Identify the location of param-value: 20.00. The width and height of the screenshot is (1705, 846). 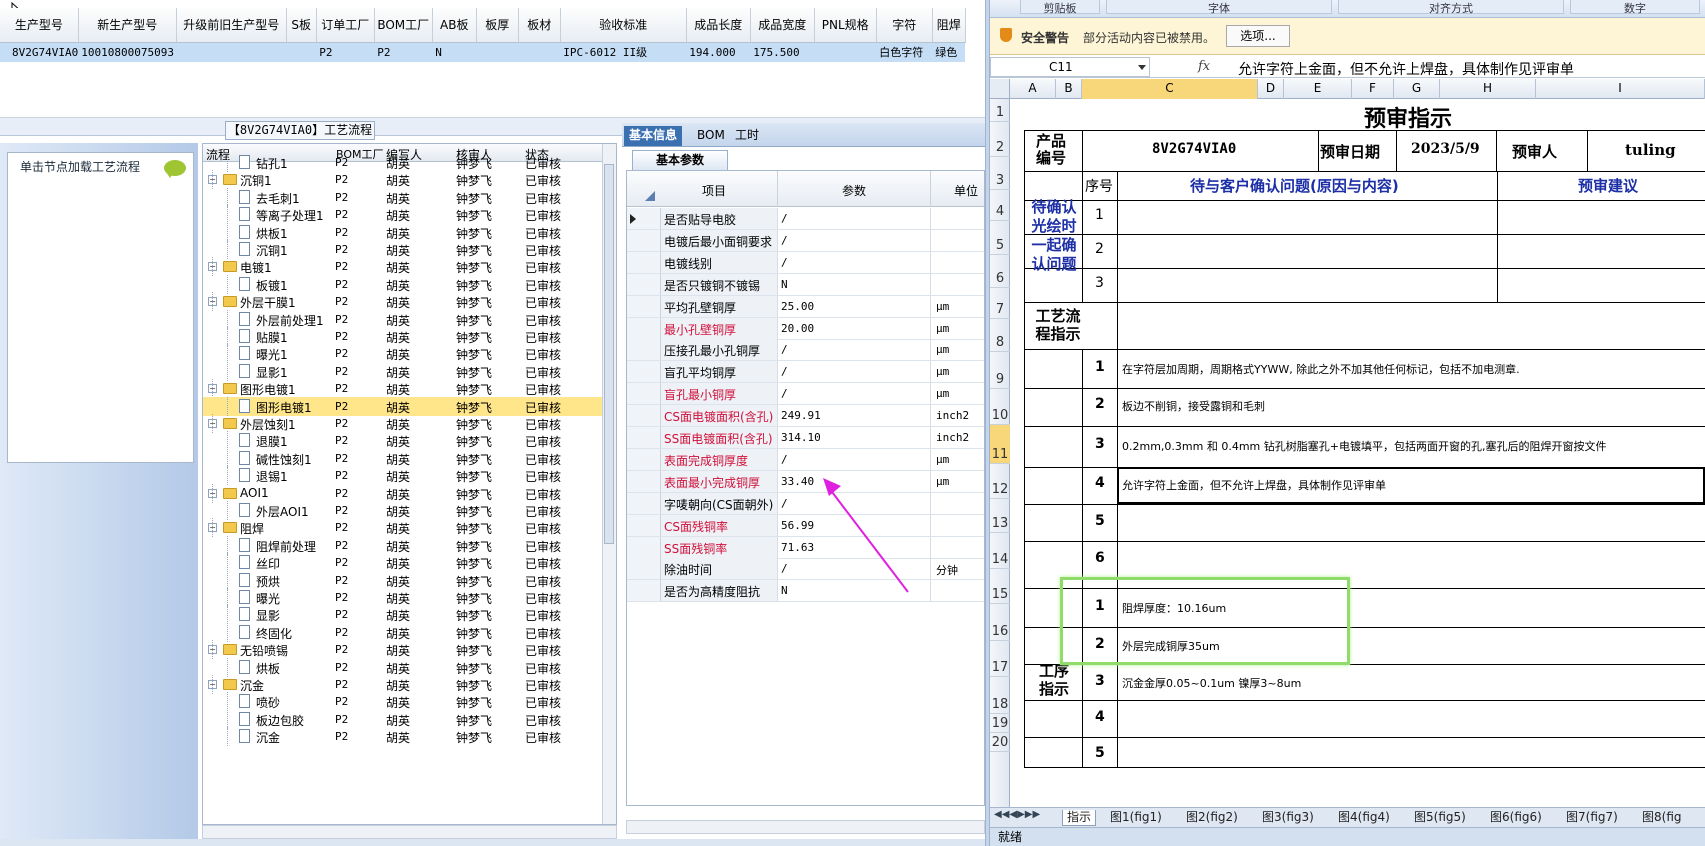
(797, 328).